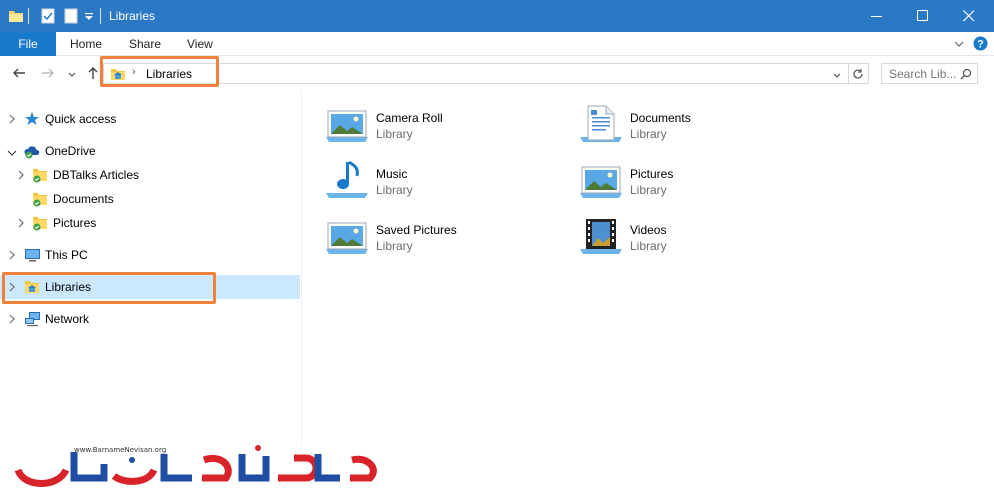 The height and width of the screenshot is (494, 994). I want to click on star-icon, so click(32, 120).